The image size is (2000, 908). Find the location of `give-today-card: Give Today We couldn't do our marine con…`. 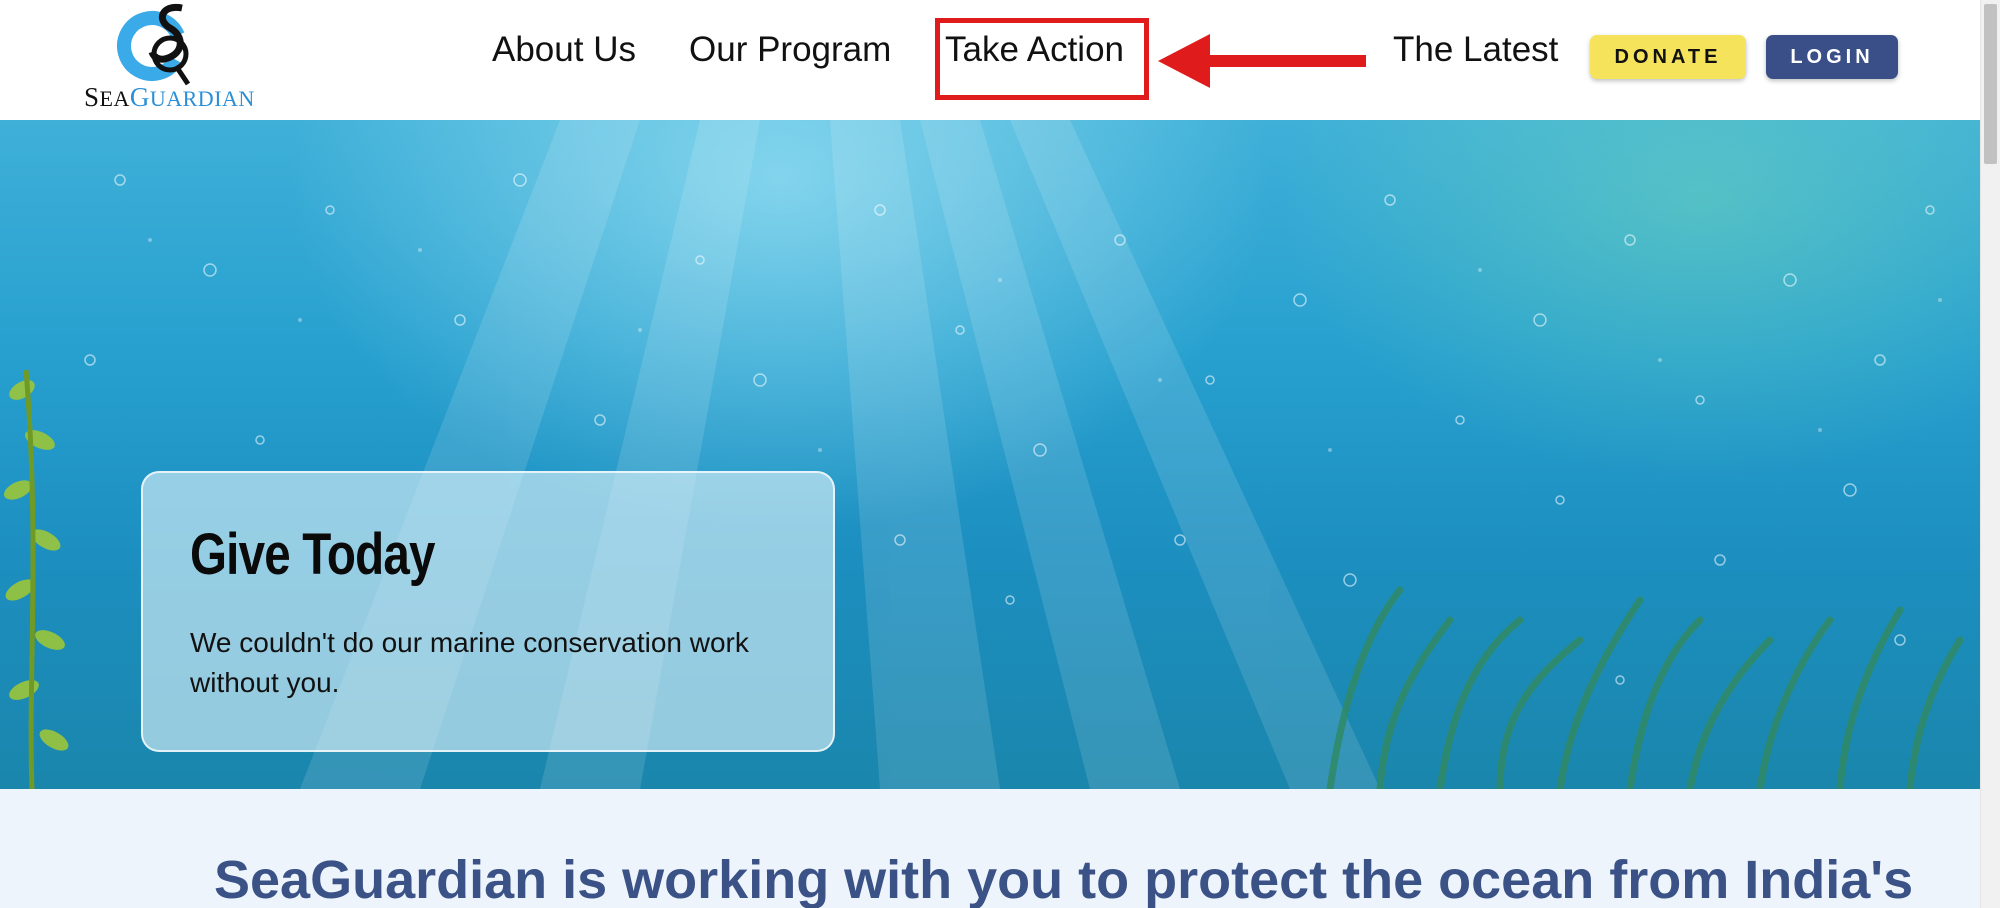

give-today-card: Give Today We couldn't do our marine con… is located at coordinates (488, 611).